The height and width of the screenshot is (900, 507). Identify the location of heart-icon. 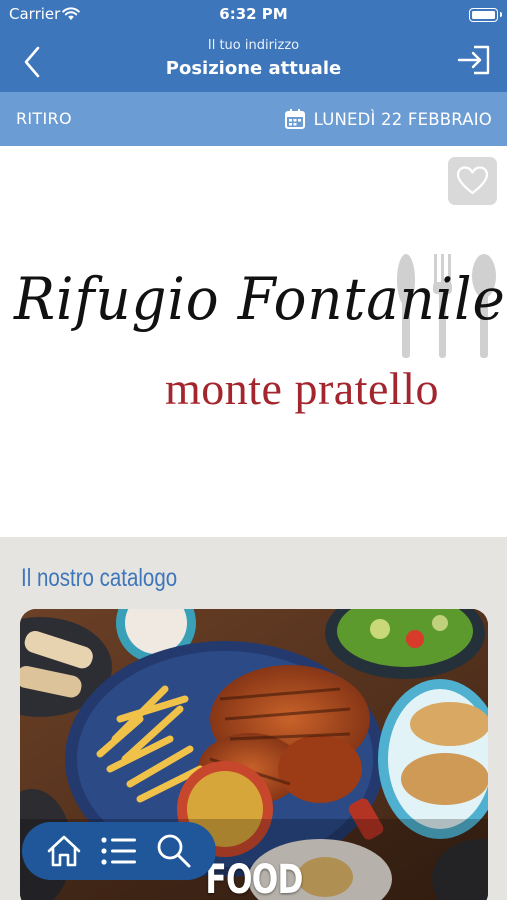
(472, 180).